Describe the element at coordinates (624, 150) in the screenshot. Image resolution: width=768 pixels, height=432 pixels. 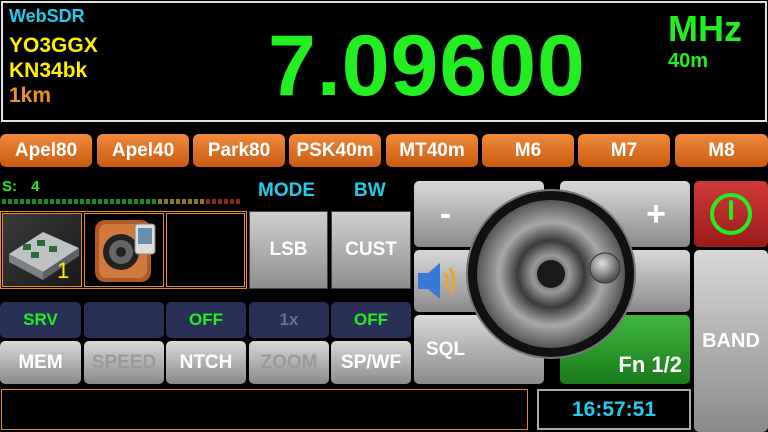
I see `memory-button-7: M7` at that location.